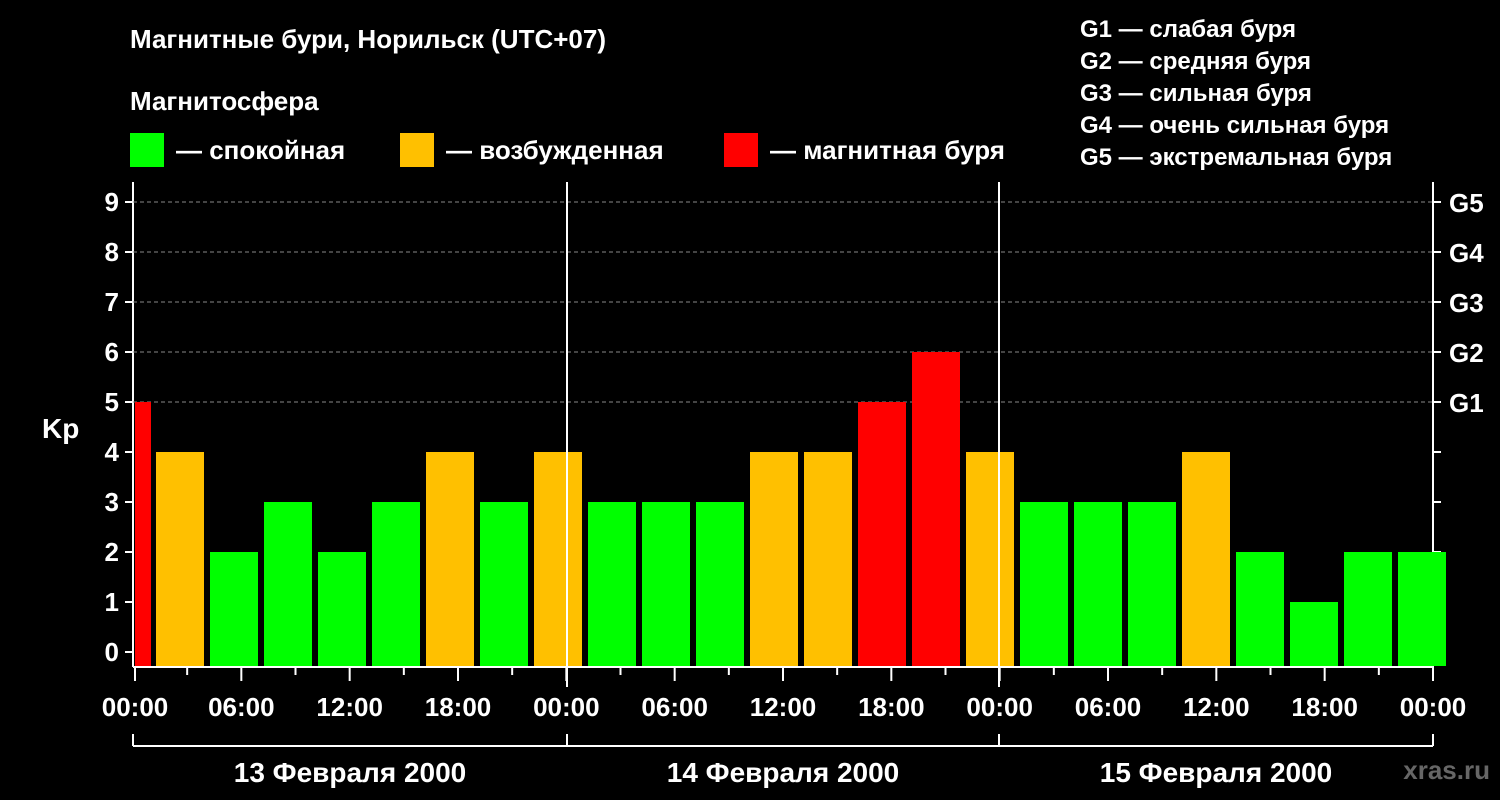  Describe the element at coordinates (112, 252) in the screenshot. I see `y-tick-label-8: 8` at that location.